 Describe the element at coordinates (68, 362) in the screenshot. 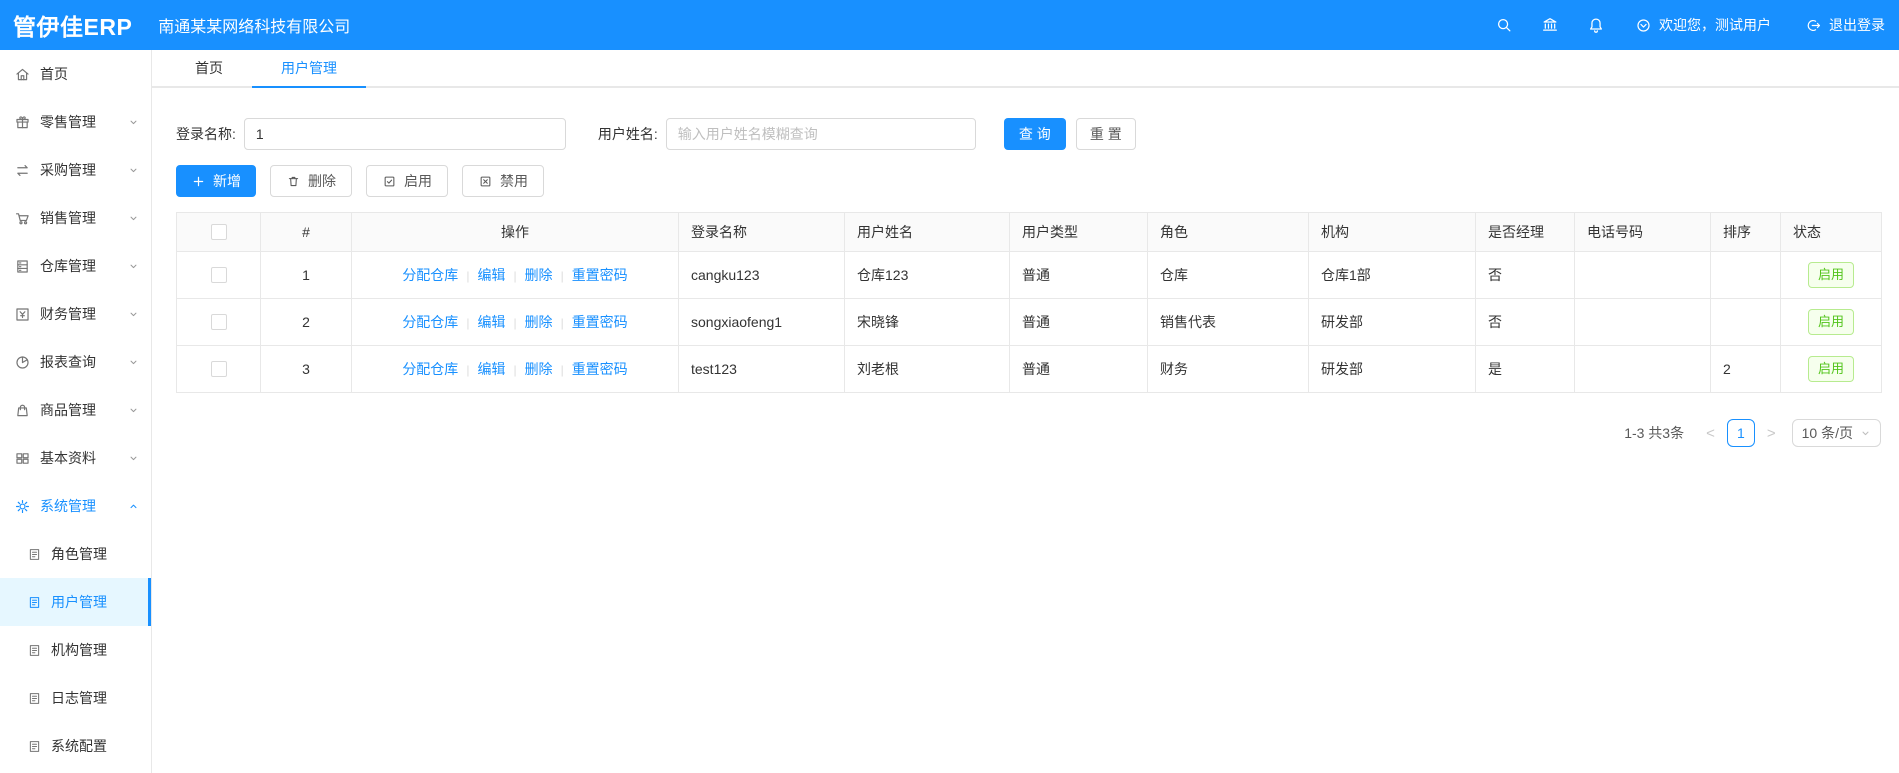

I see `sidebar-item-label: 报表查询` at that location.